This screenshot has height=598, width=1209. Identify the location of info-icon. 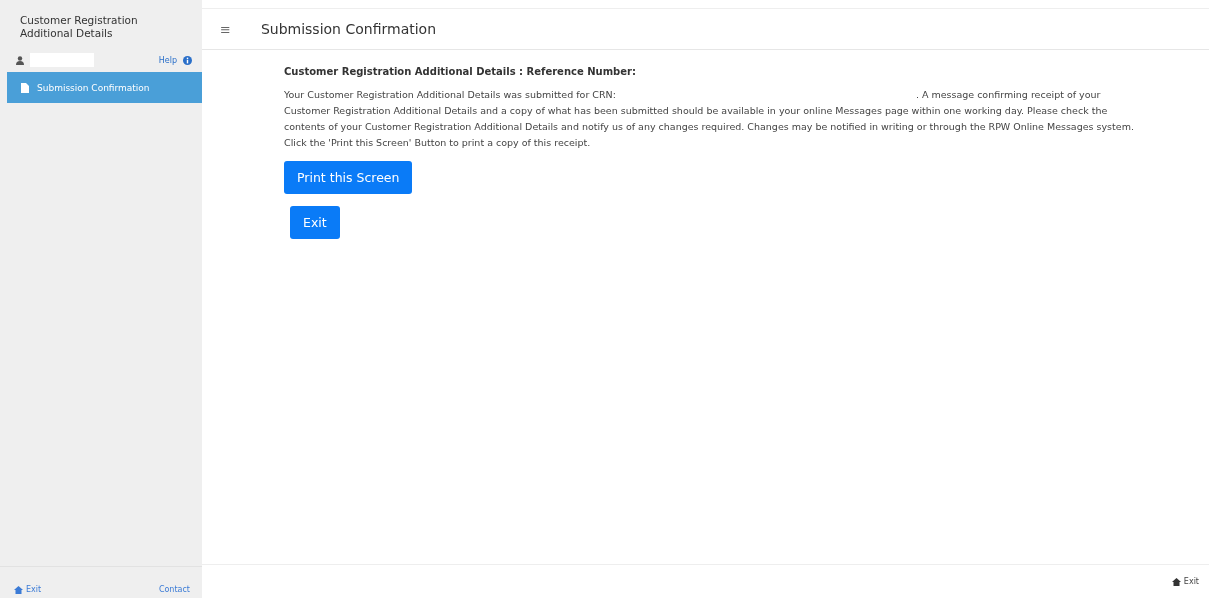
(187, 60).